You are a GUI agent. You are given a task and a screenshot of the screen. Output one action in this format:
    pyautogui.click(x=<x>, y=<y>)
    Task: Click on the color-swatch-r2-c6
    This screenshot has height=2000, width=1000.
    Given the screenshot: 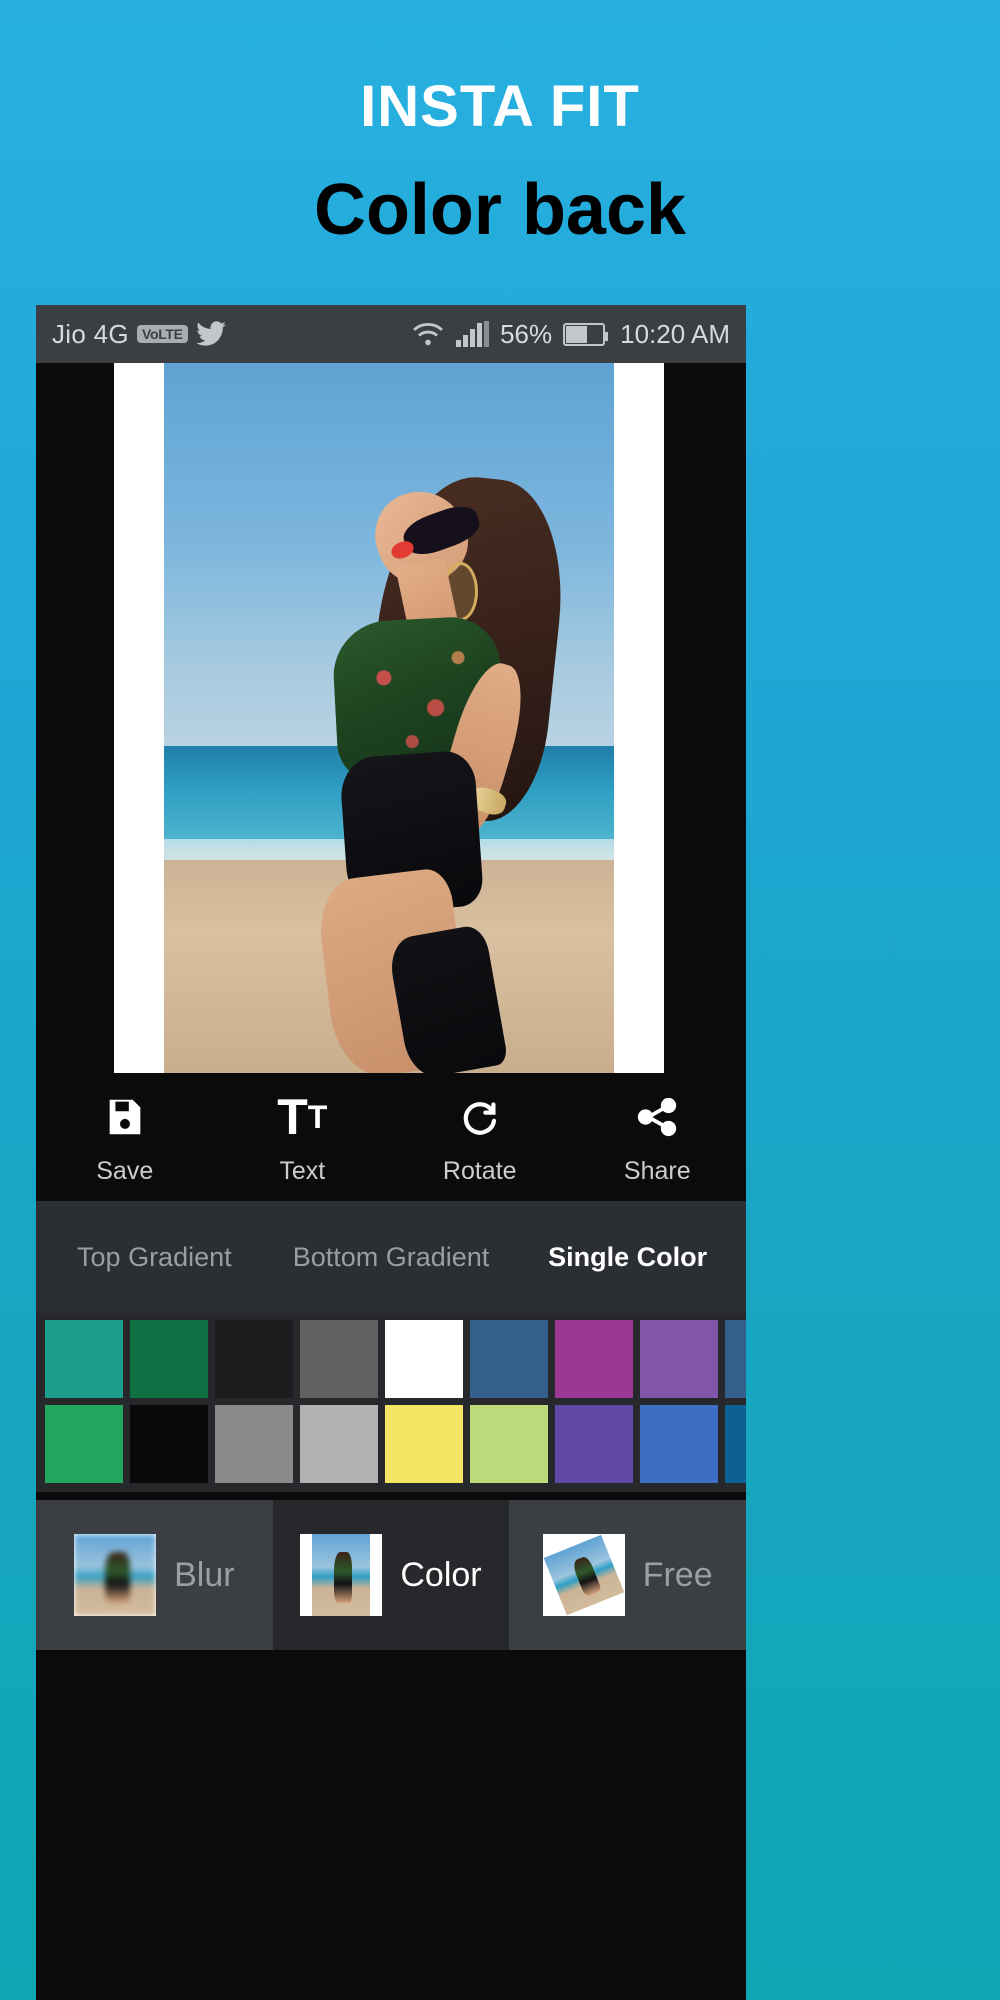 What is the action you would take?
    pyautogui.click(x=509, y=1444)
    